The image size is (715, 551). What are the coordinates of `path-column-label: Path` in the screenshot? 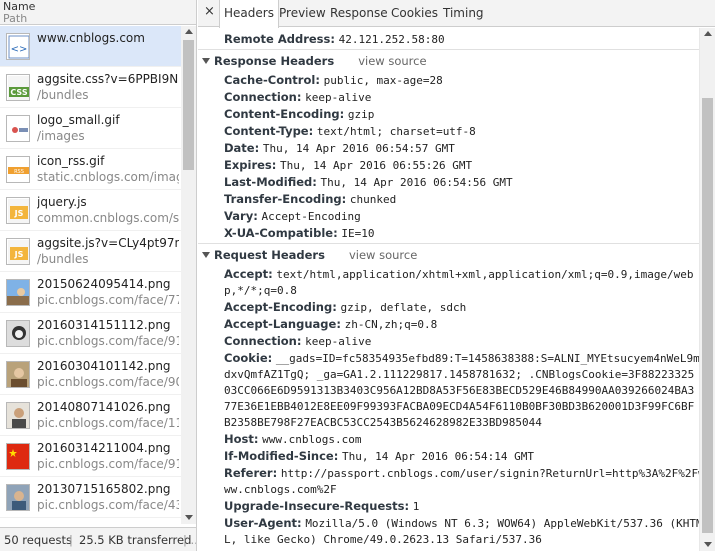 It's located at (15, 18).